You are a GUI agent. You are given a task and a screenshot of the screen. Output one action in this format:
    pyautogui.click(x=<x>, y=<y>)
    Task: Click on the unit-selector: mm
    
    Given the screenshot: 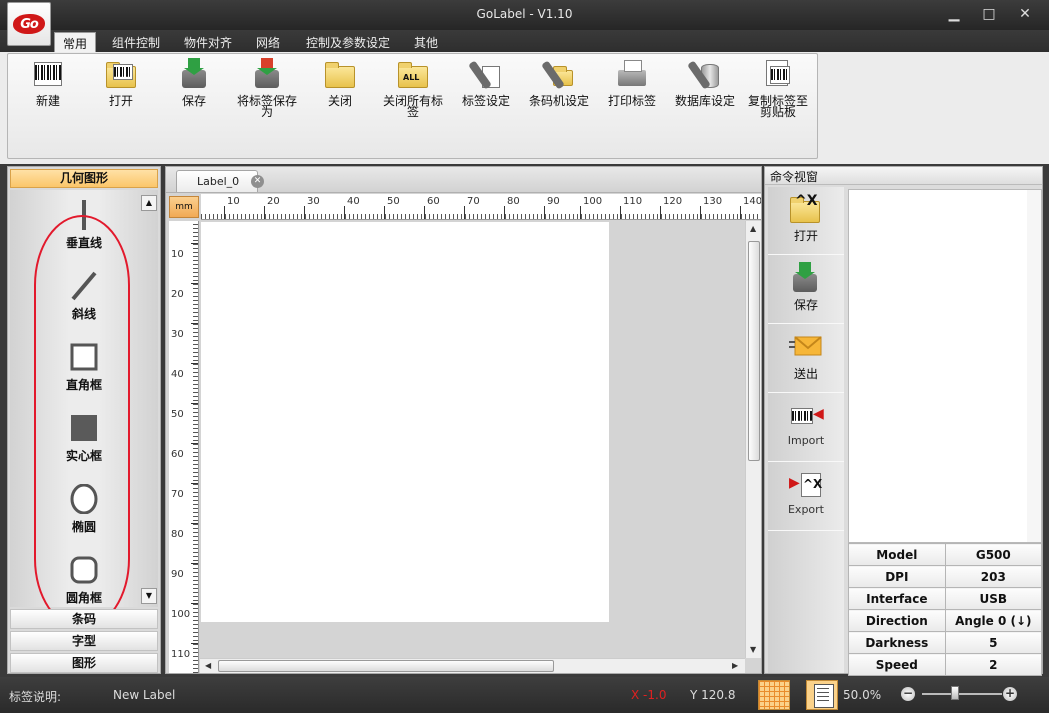 What is the action you would take?
    pyautogui.click(x=184, y=207)
    